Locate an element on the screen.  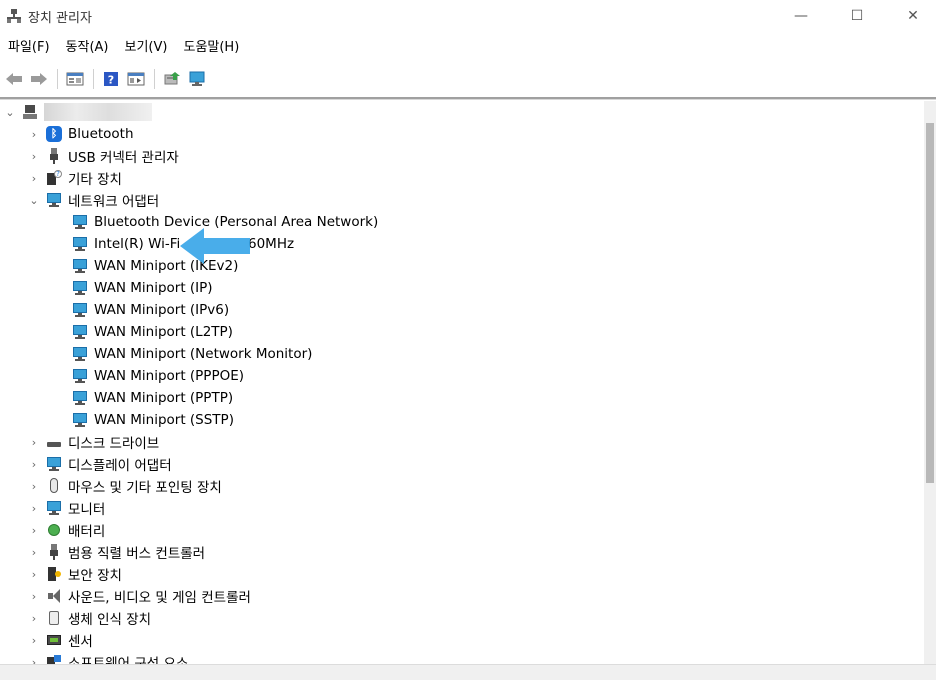
category-other-devices: › ? 기타 장치 is located at coordinates (75, 178).